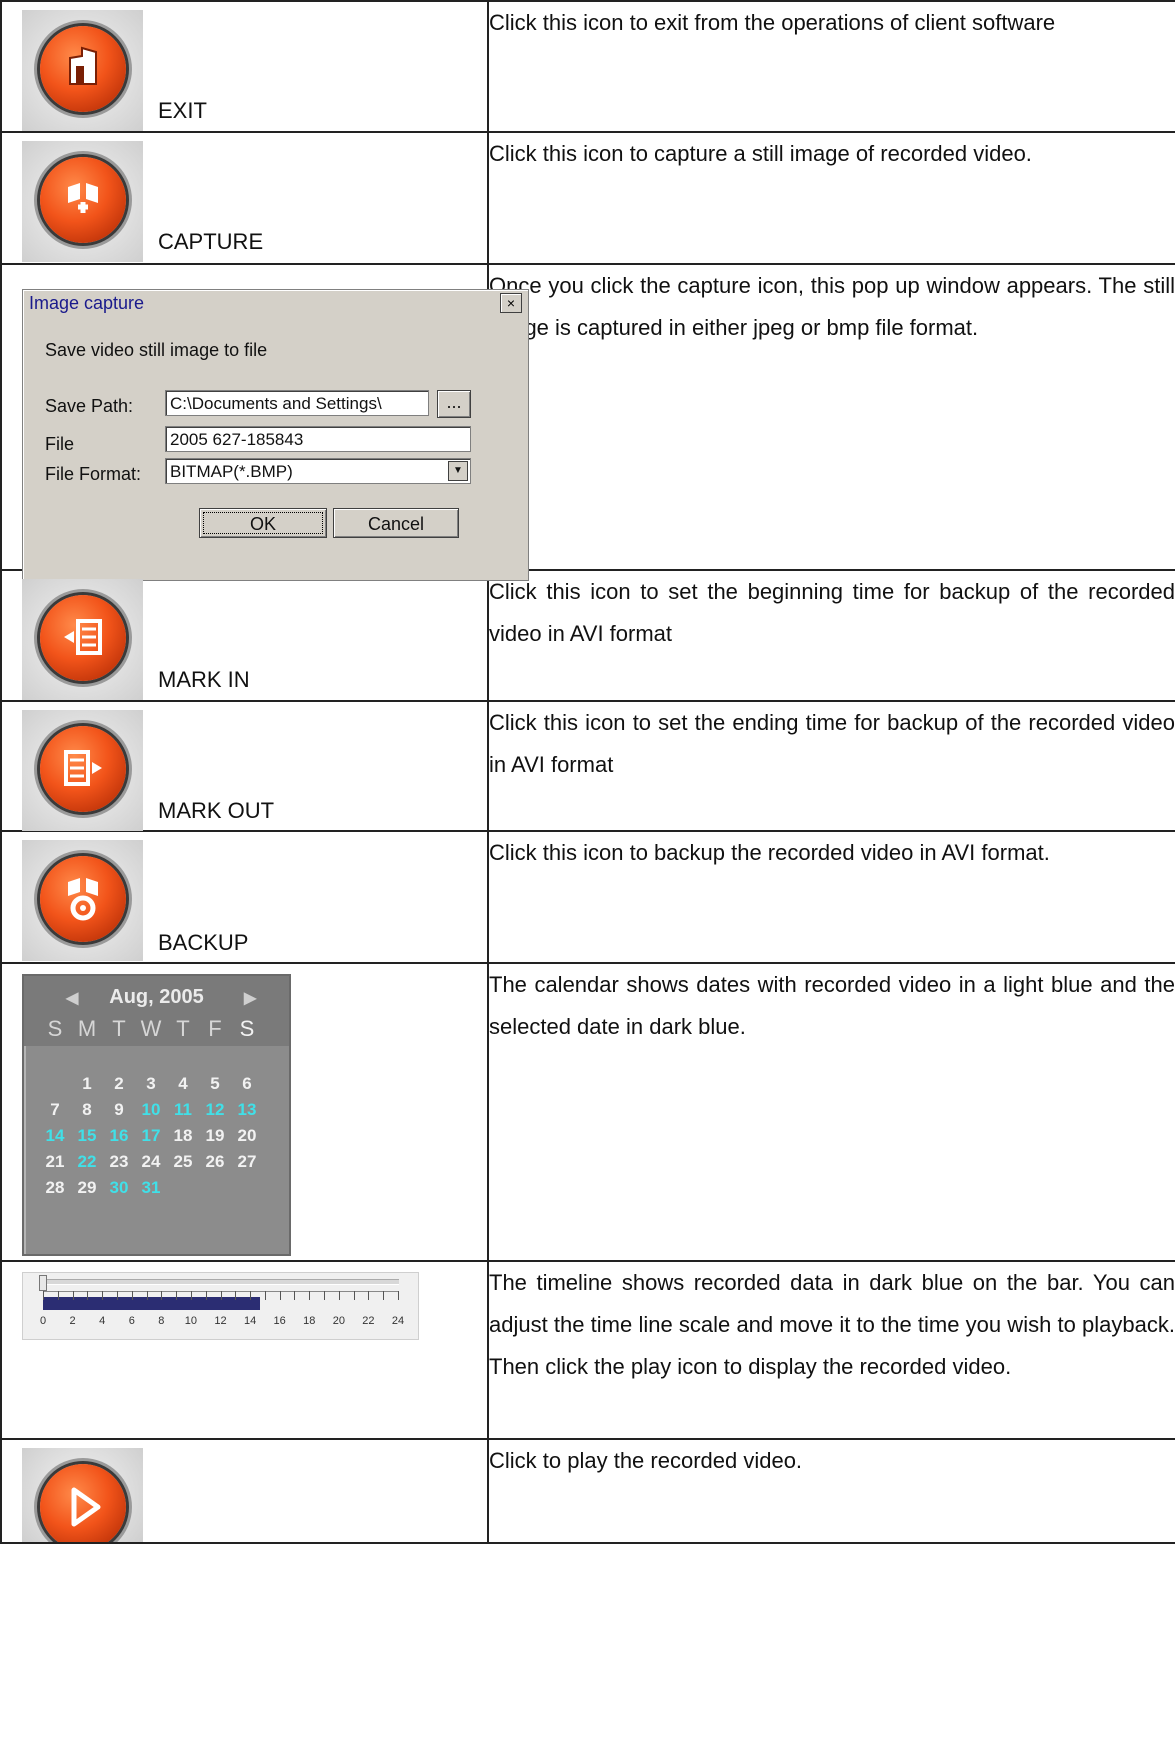  What do you see at coordinates (247, 1110) in the screenshot?
I see `calendar-day: 13` at bounding box center [247, 1110].